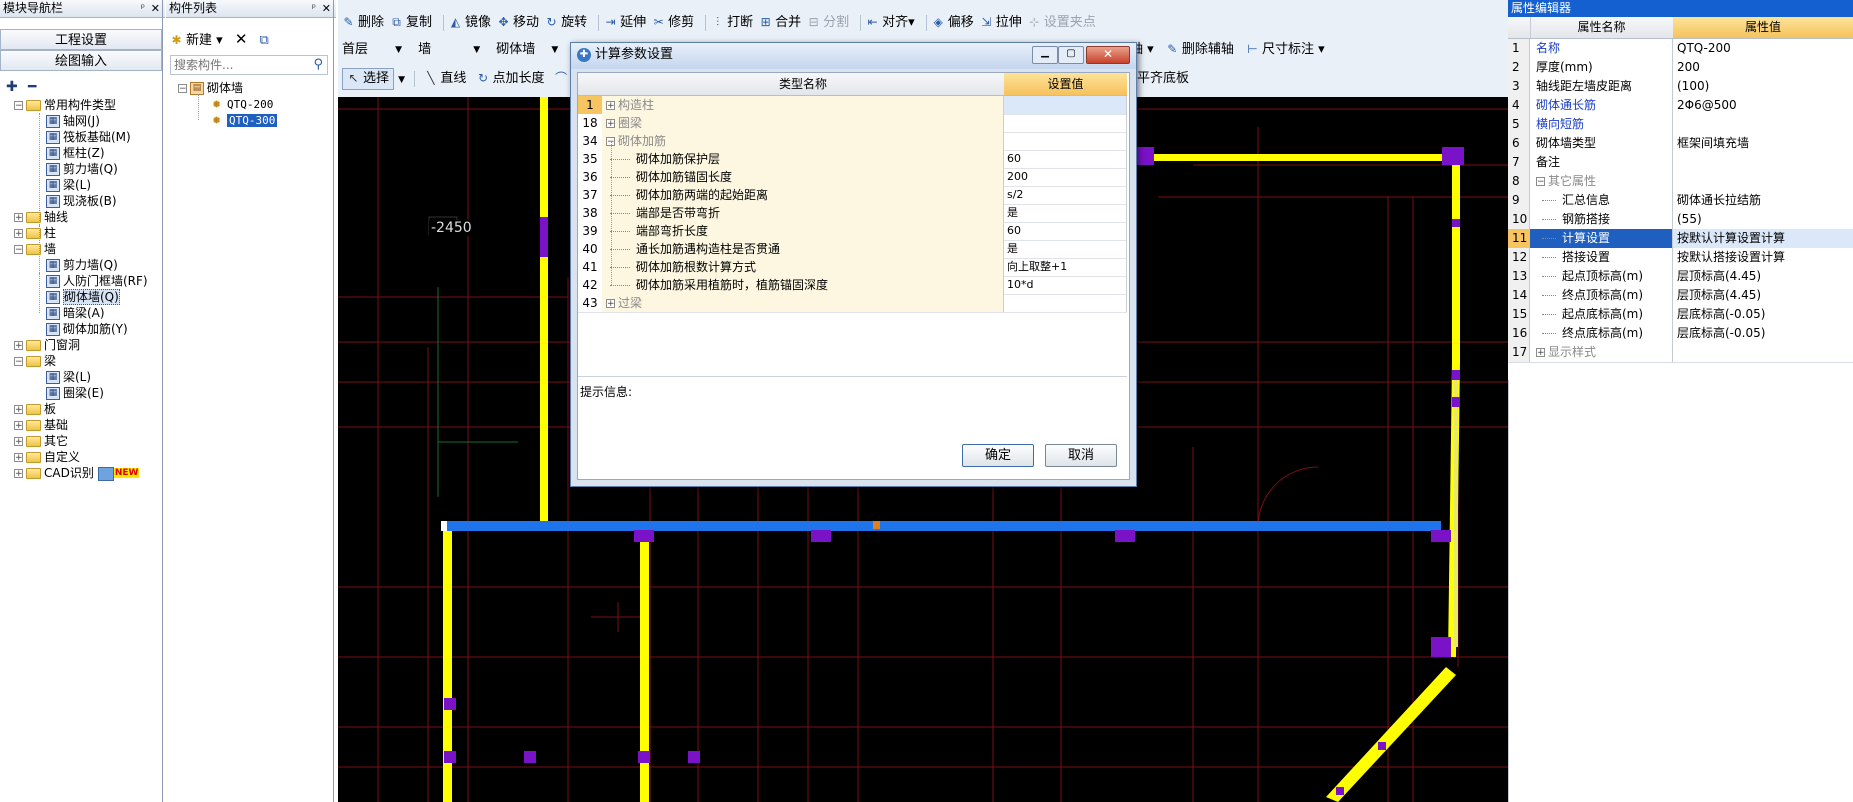 This screenshot has height=802, width=1853. Describe the element at coordinates (73, 121) in the screenshot. I see `nav-tree-item: ▦ 轴网(J)` at that location.